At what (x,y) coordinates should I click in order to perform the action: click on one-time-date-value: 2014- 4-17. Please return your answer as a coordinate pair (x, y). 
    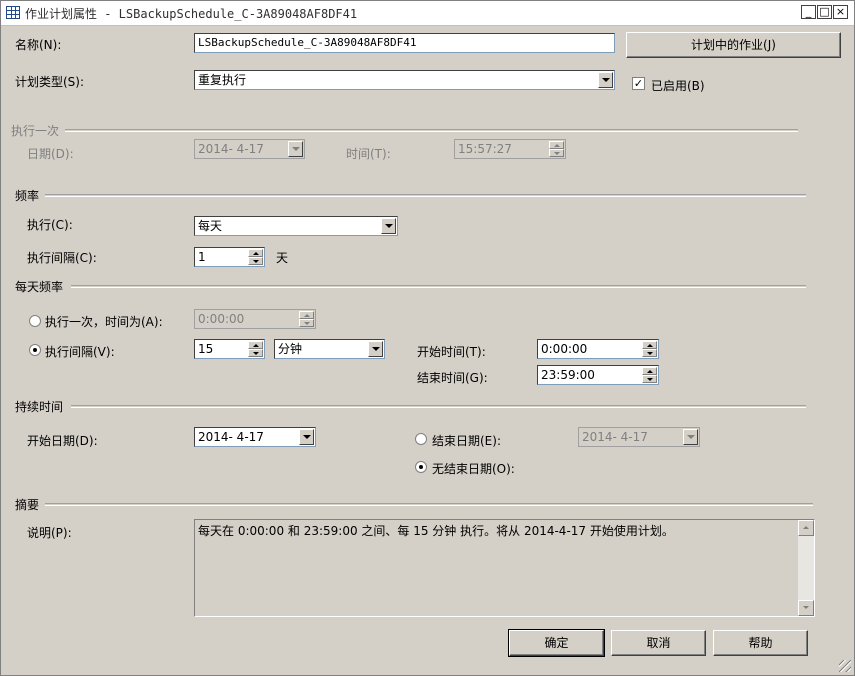
    Looking at the image, I should click on (231, 149).